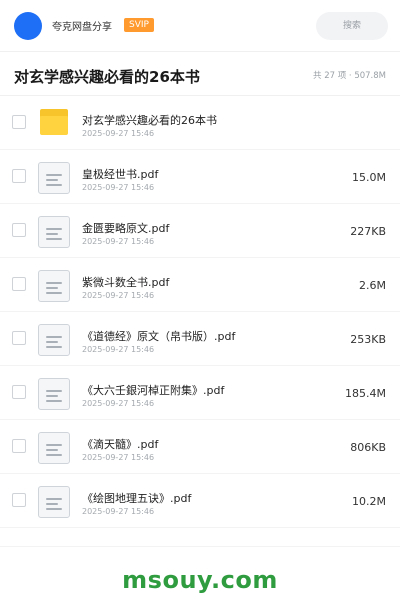  What do you see at coordinates (200, 177) in the screenshot?
I see `list-item: 皇极经世书.pdf 2025-09-27 15:46 15.0M` at bounding box center [200, 177].